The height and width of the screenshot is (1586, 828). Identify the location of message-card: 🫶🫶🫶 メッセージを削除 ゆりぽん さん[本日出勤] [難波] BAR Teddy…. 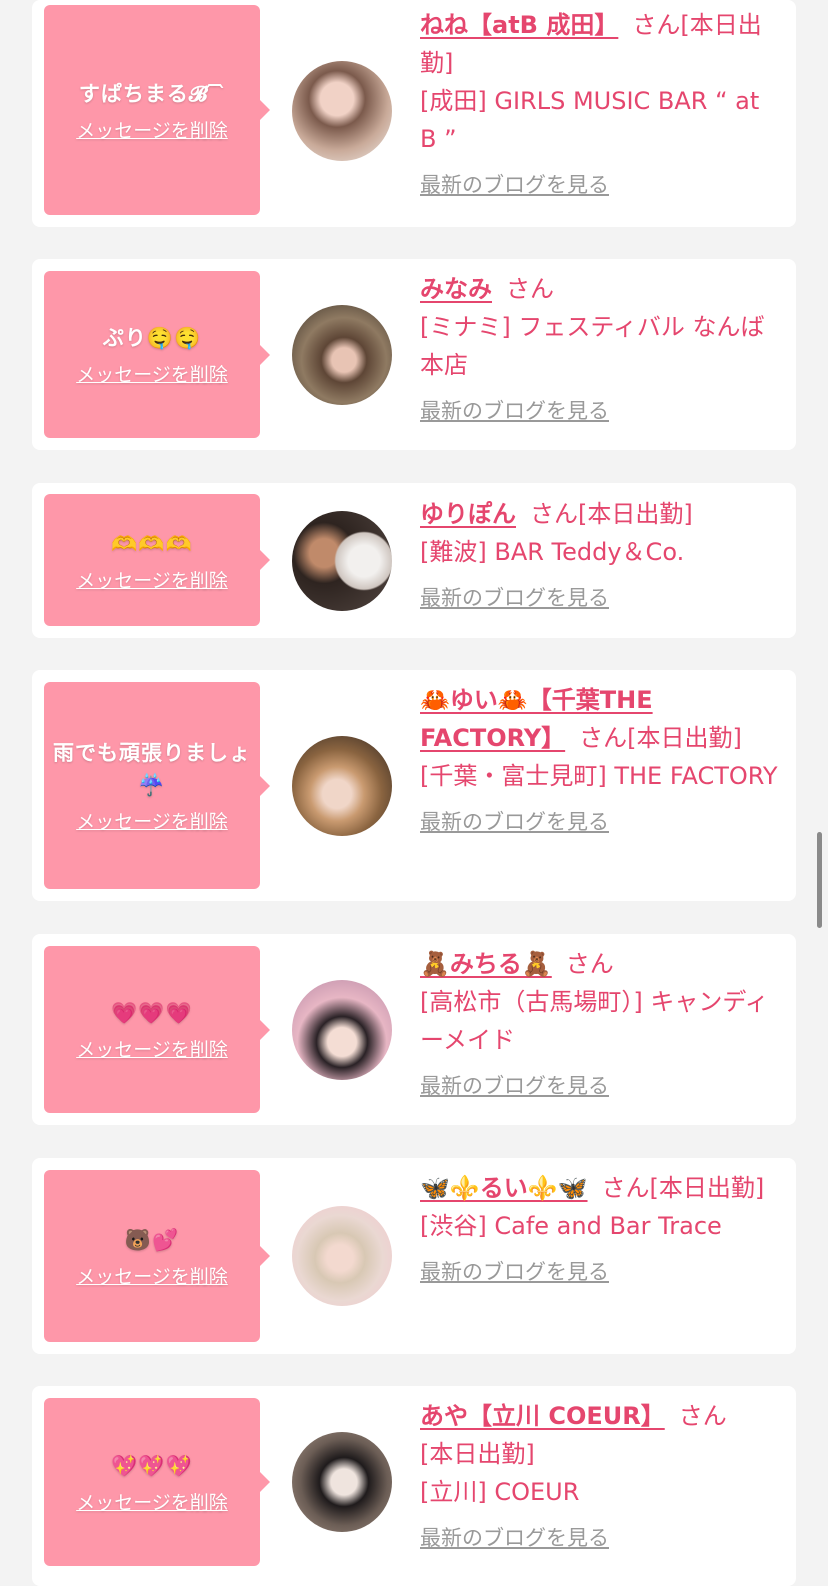
(414, 560).